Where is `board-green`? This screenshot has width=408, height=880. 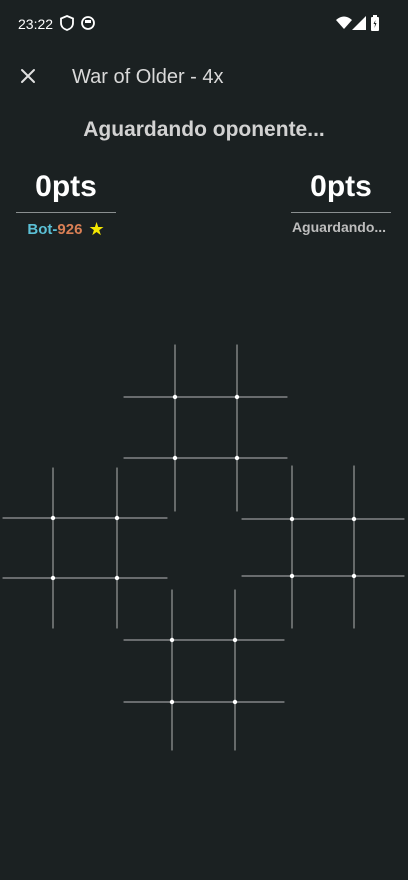 board-green is located at coordinates (204, 670).